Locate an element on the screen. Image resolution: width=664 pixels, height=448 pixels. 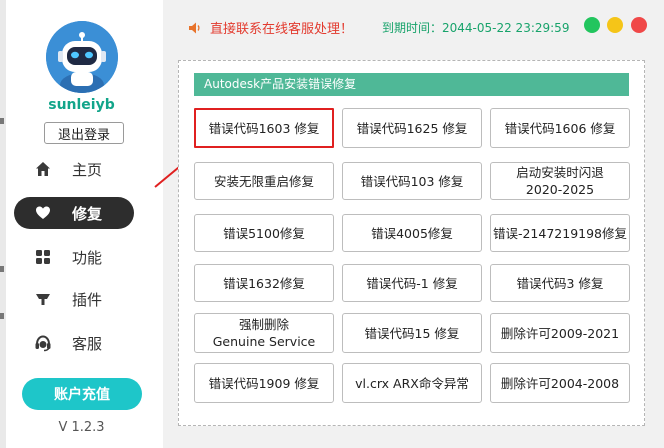
username: sunleiyb is located at coordinates (81, 105).